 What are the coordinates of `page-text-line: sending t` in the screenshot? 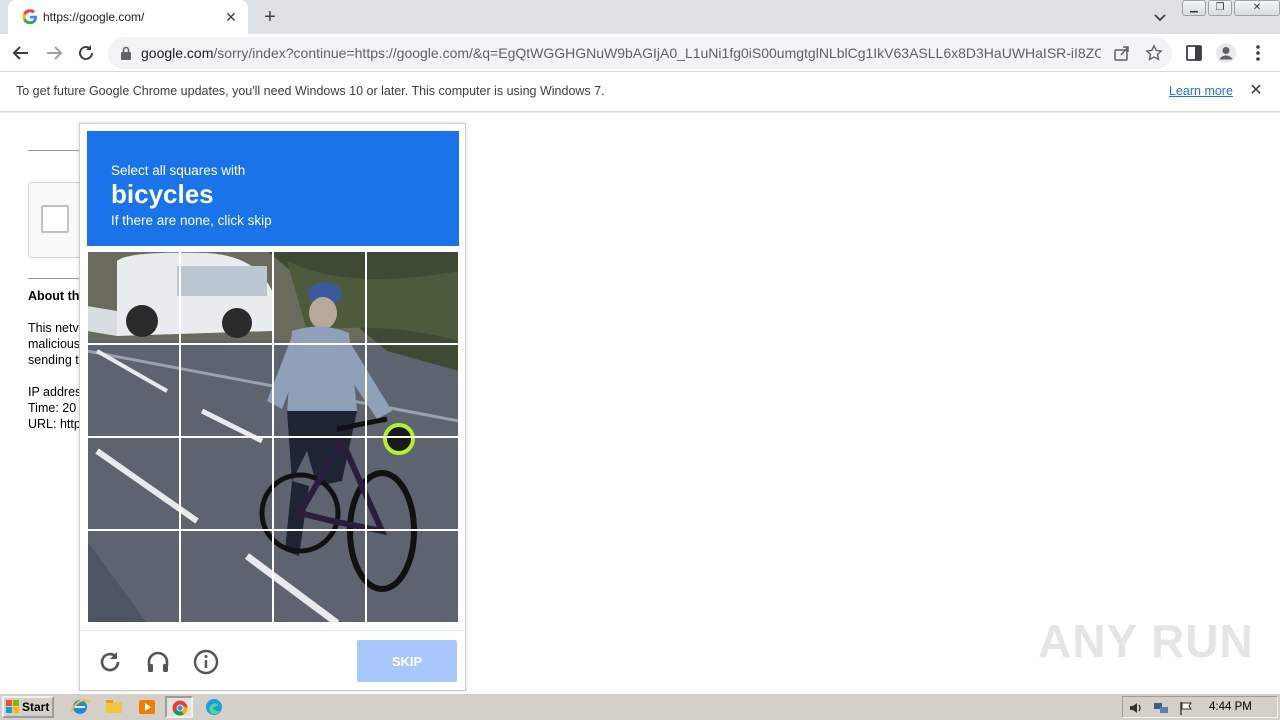 It's located at (53, 360).